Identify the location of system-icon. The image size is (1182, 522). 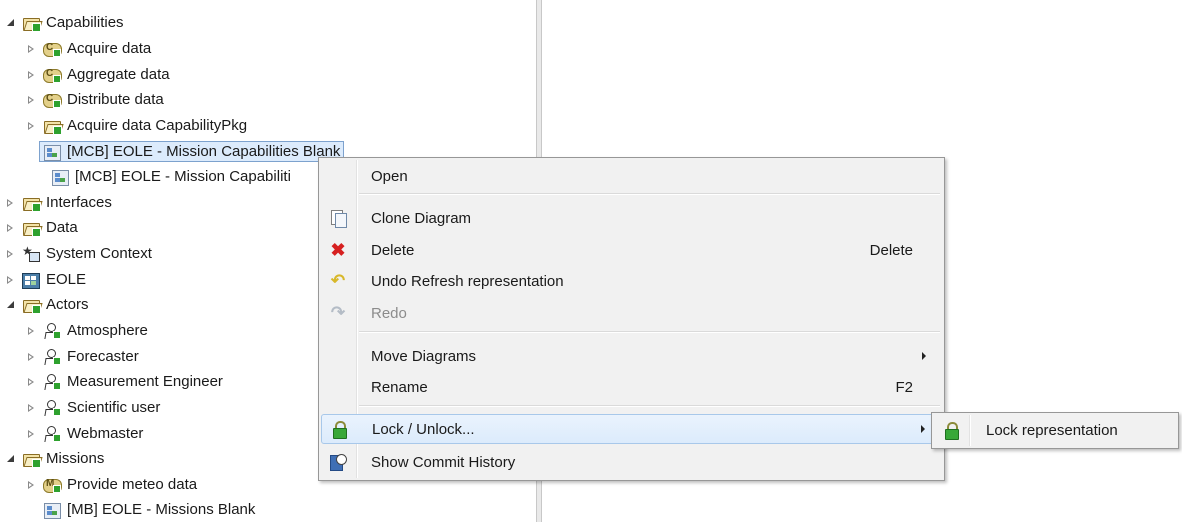
(31, 280).